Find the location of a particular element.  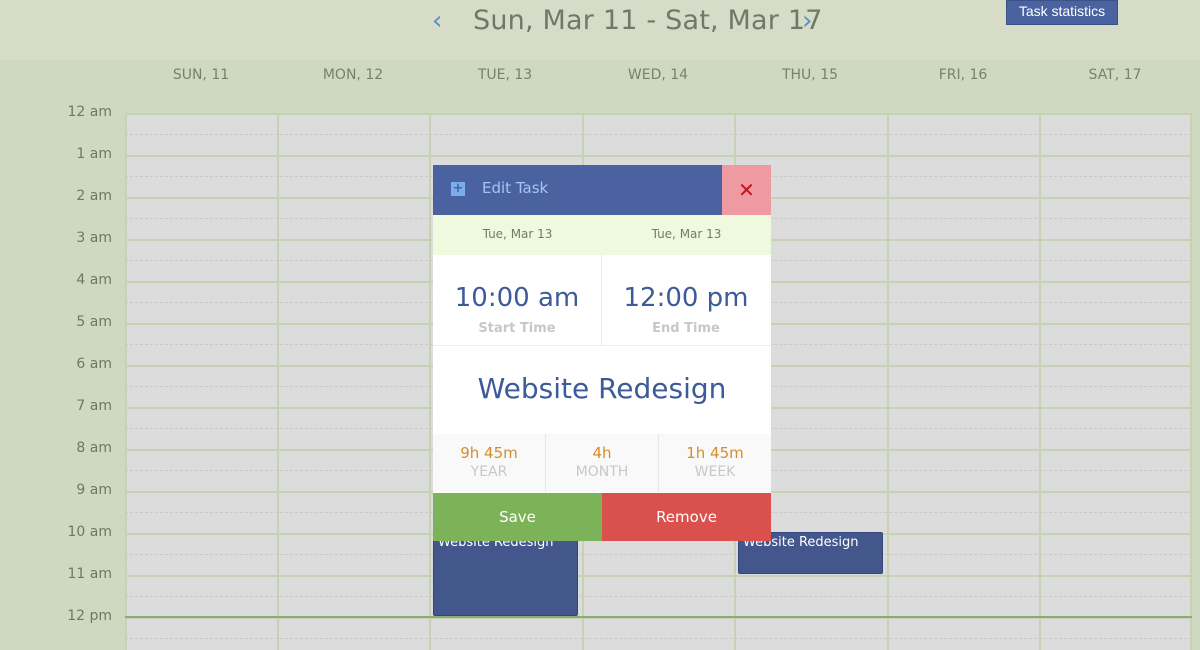

hour-label: 6 am is located at coordinates (94, 364).